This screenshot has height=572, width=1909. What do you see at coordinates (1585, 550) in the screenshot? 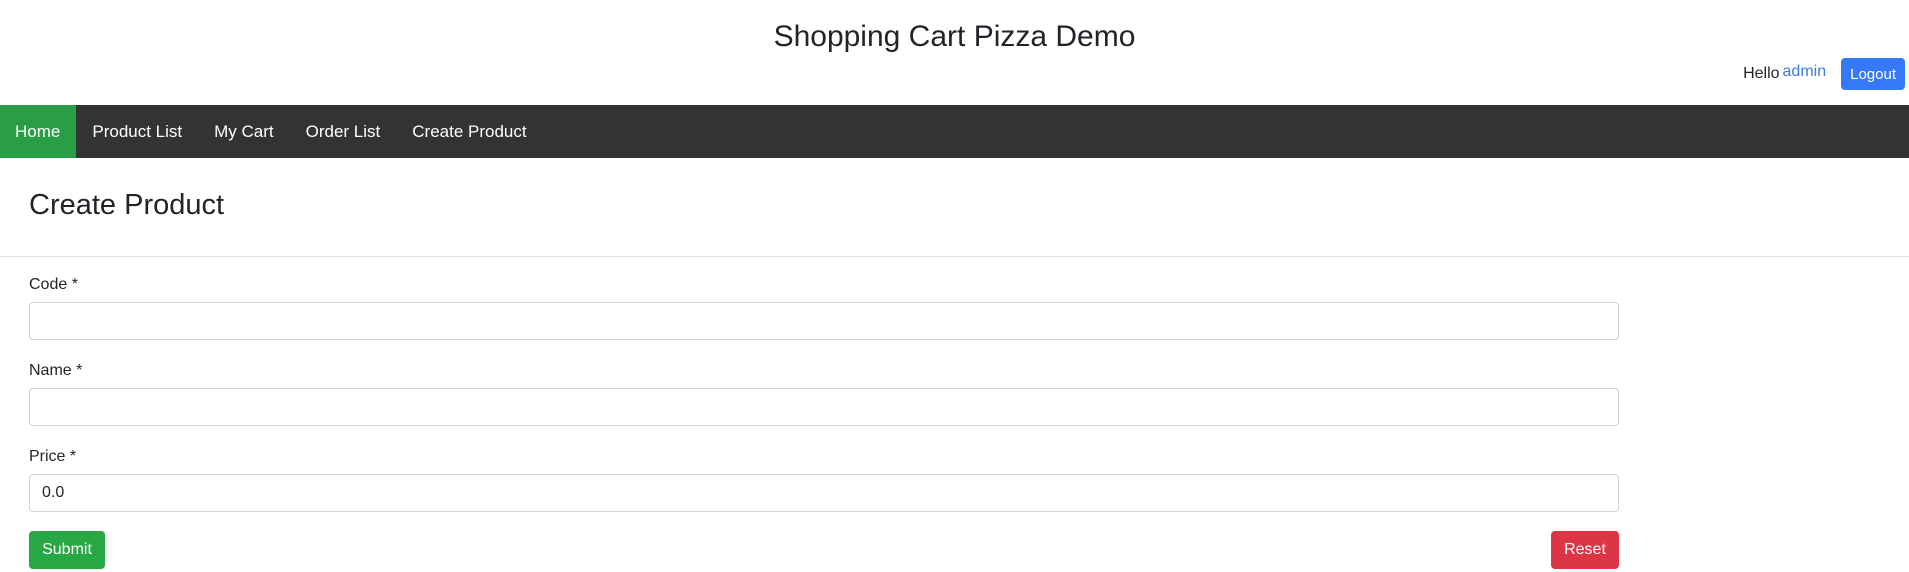
I see `reset-button: Reset` at bounding box center [1585, 550].